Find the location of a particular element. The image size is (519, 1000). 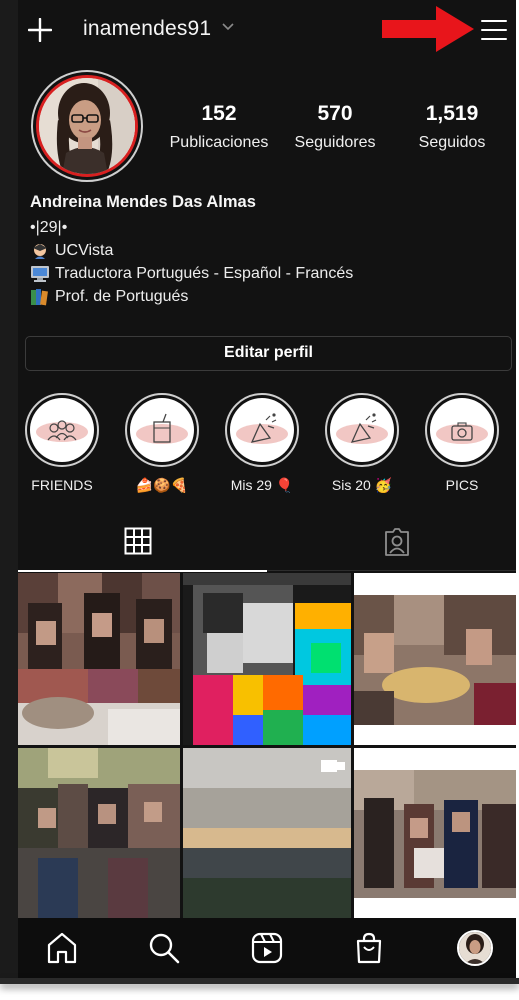

bottom-navigation is located at coordinates (267, 948).